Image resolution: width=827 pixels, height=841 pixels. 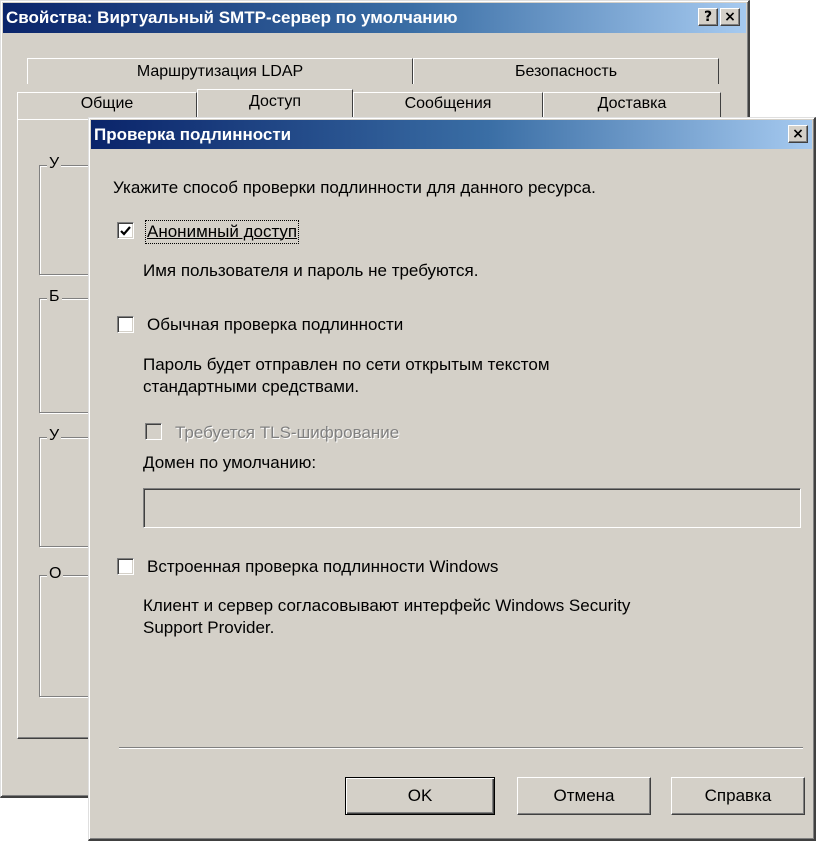 I want to click on ok-button: OK, so click(x=420, y=796).